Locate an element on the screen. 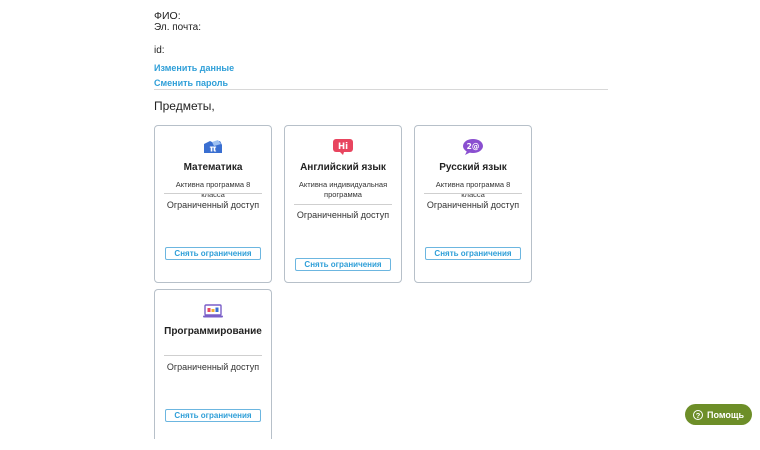 This screenshot has width=760, height=450. hi-speech-bubble-icon: Hi is located at coordinates (343, 147).